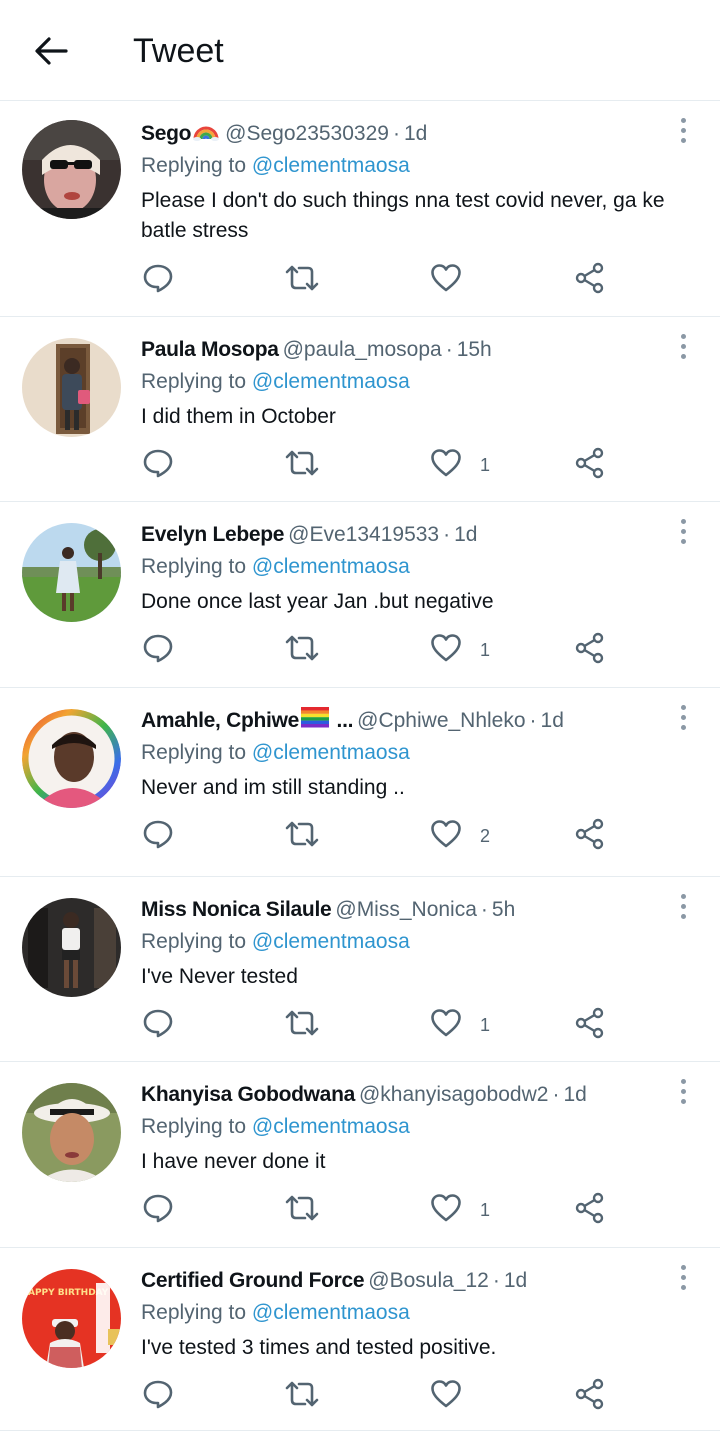 The height and width of the screenshot is (1431, 720). I want to click on back-button, so click(51, 51).